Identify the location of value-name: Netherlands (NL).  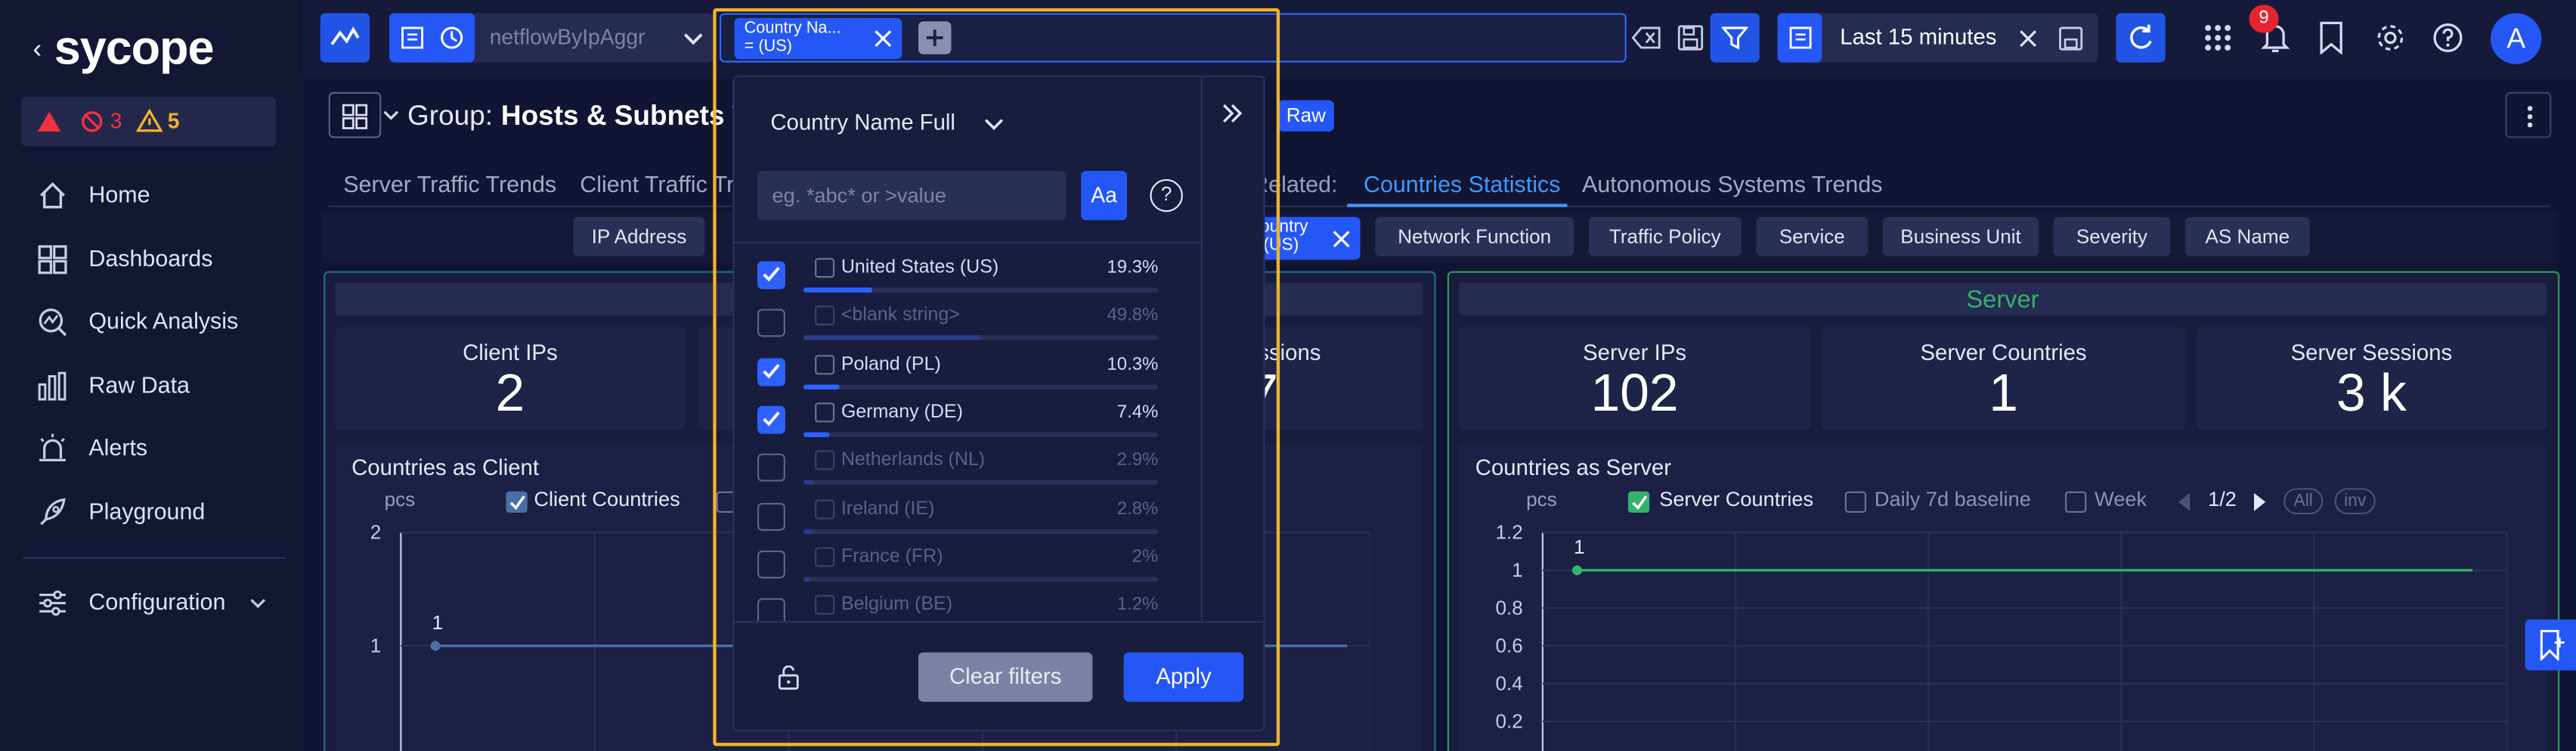
(913, 460).